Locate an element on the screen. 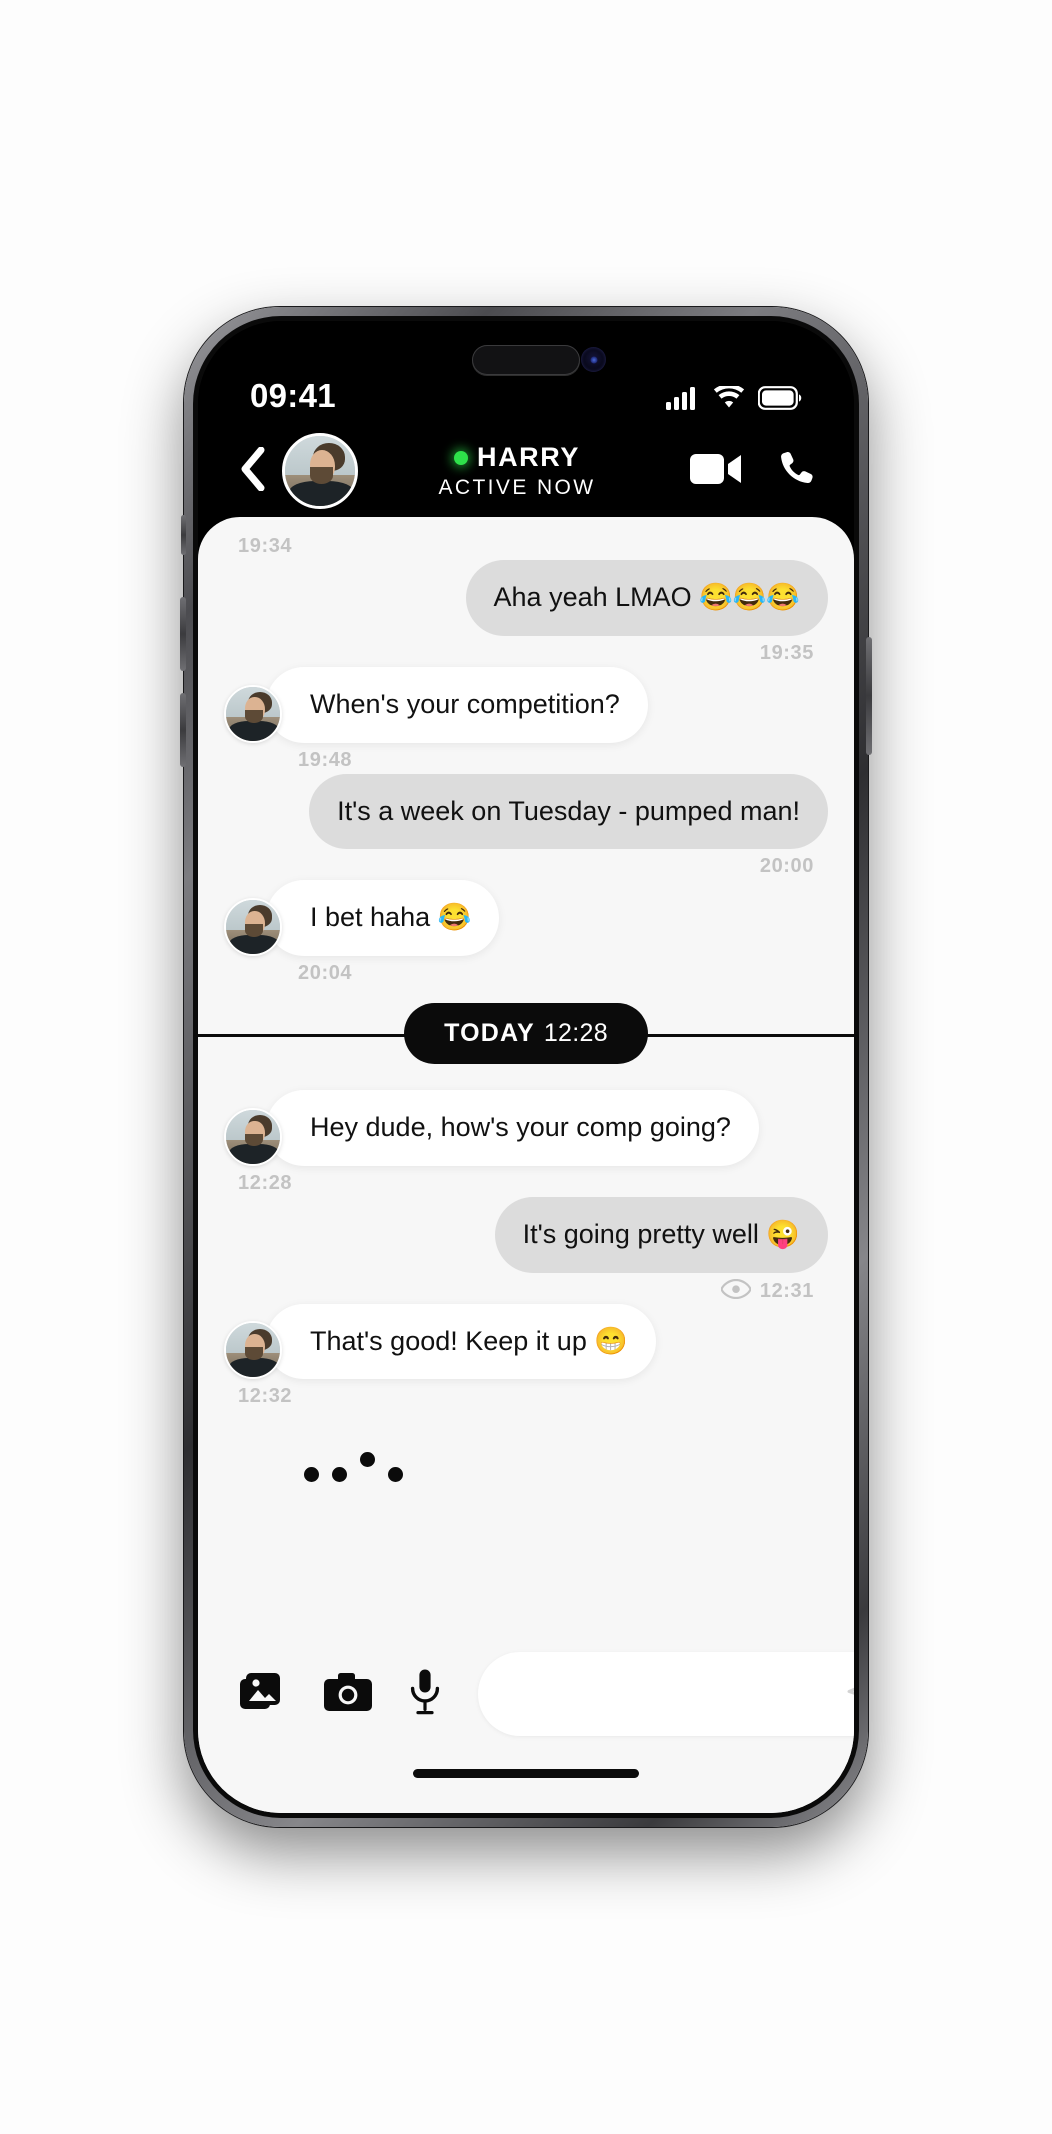 Image resolution: width=1052 pixels, height=2134 pixels. back-button is located at coordinates (252, 471).